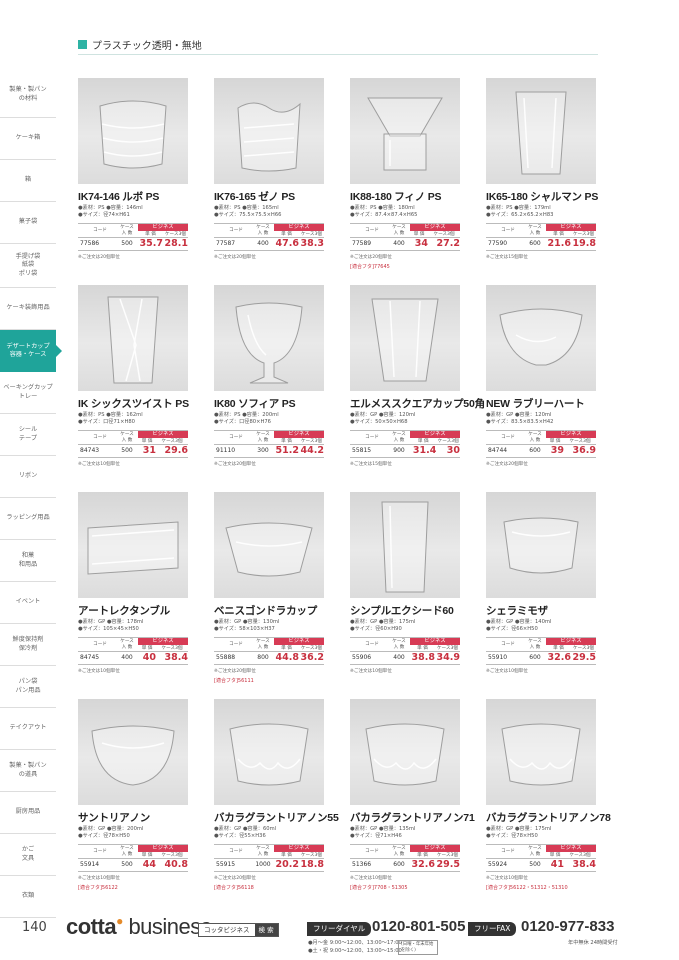 This screenshot has height=960, width=679. Describe the element at coordinates (369, 657) in the screenshot. I see `product-code: 55906` at that location.